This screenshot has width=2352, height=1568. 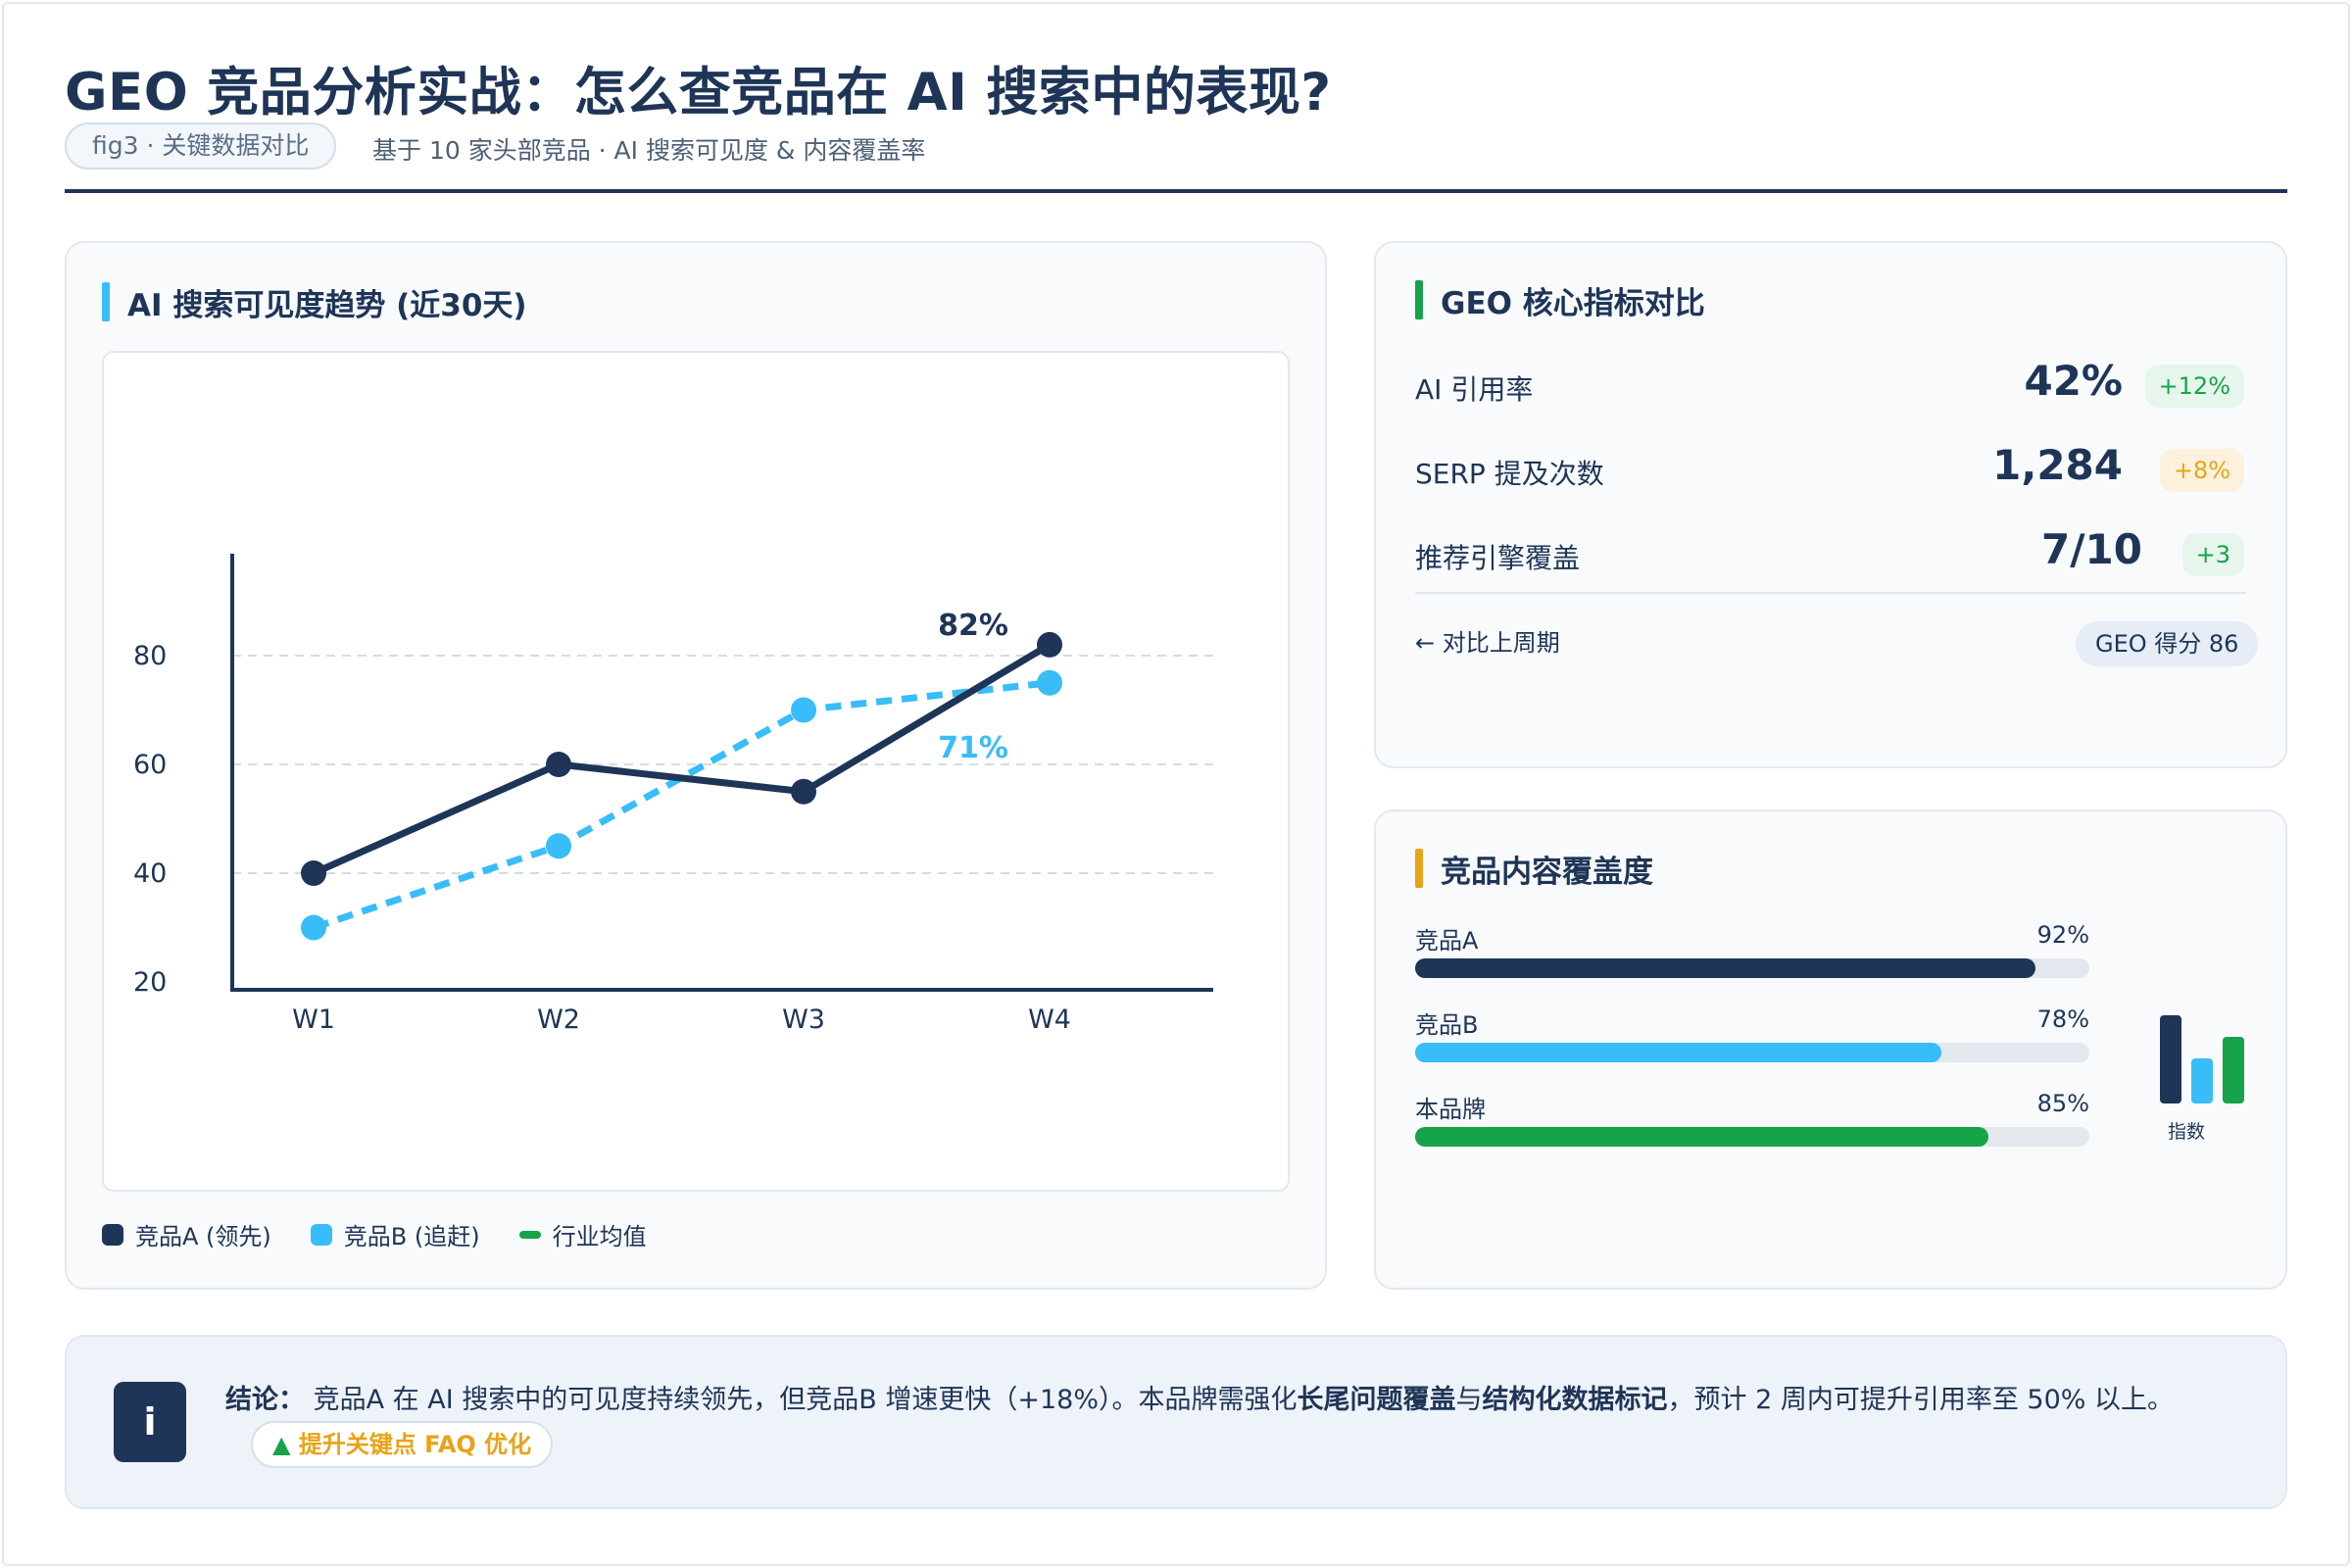 What do you see at coordinates (1498, 558) in the screenshot?
I see `metric-label: 推荐引擎覆盖` at bounding box center [1498, 558].